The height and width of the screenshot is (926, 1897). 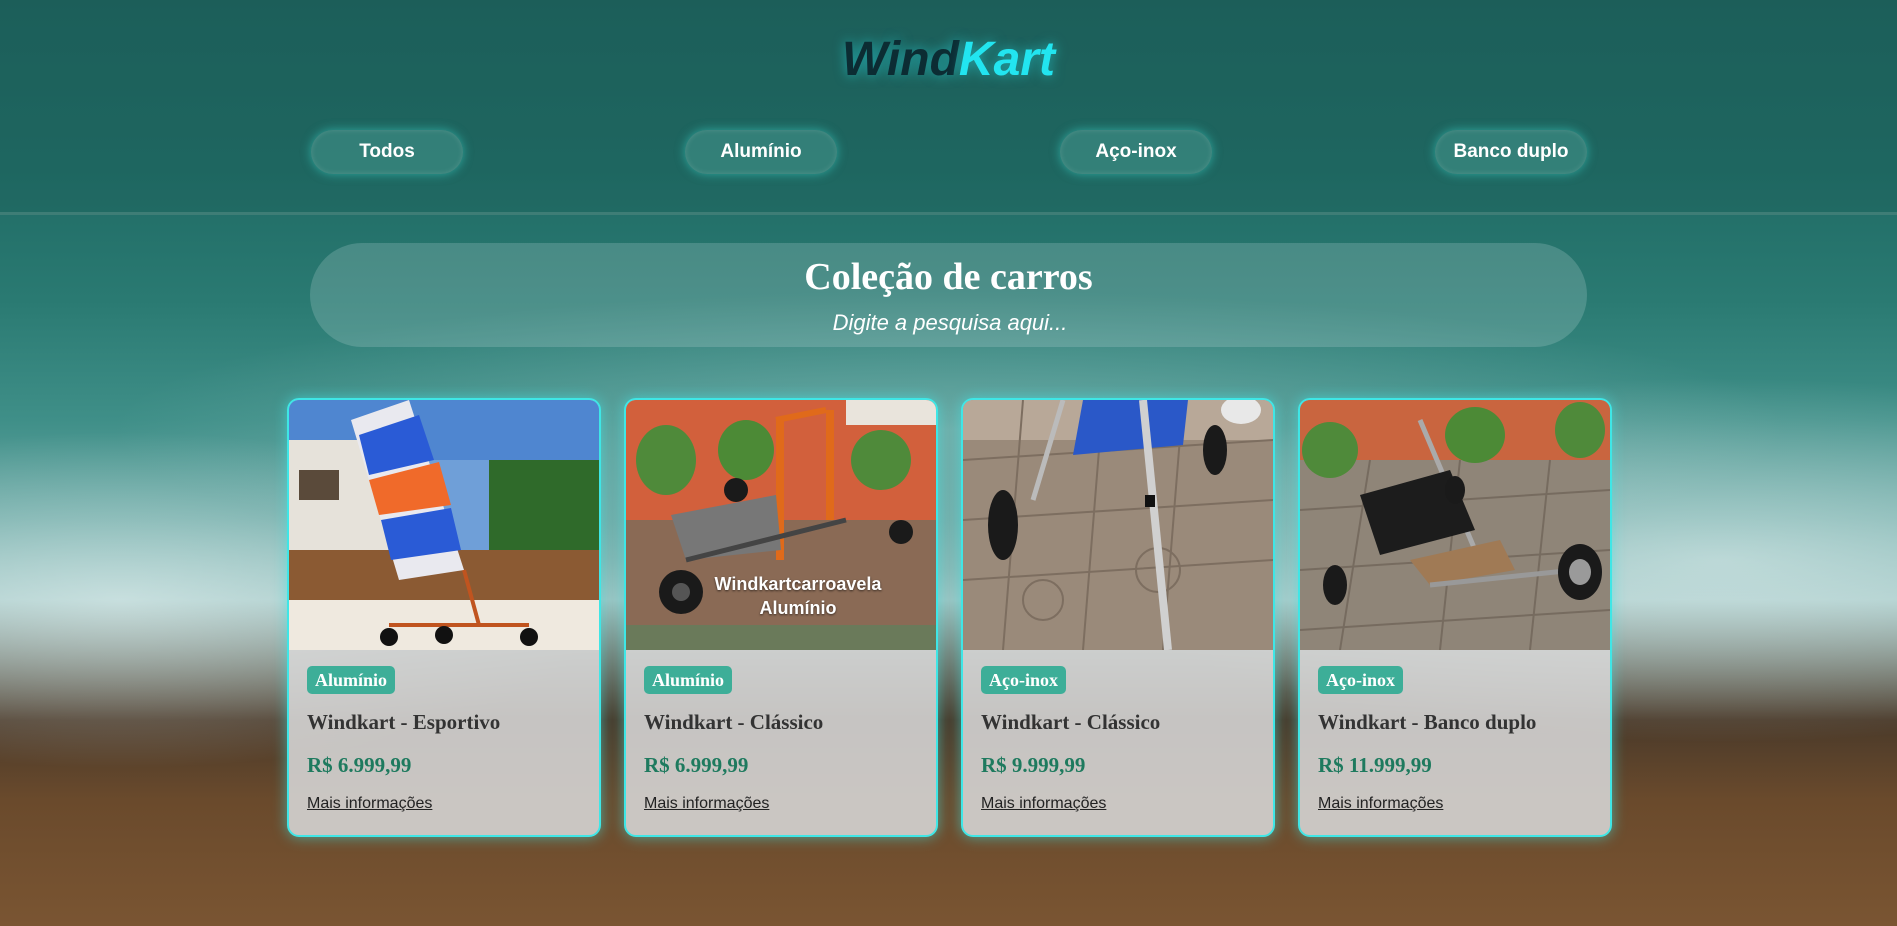 What do you see at coordinates (798, 596) in the screenshot?
I see `image-caption: Windkartcarroavela Alumínio` at bounding box center [798, 596].